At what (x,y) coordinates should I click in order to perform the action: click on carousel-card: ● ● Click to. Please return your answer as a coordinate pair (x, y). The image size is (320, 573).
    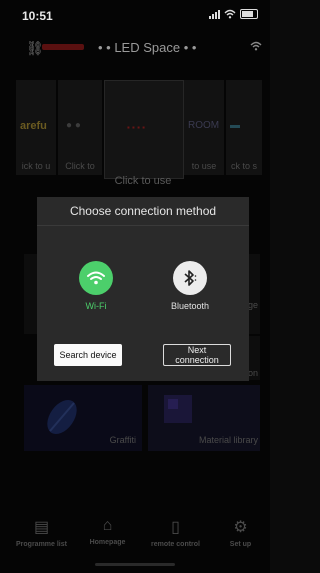
    Looking at the image, I should click on (80, 127).